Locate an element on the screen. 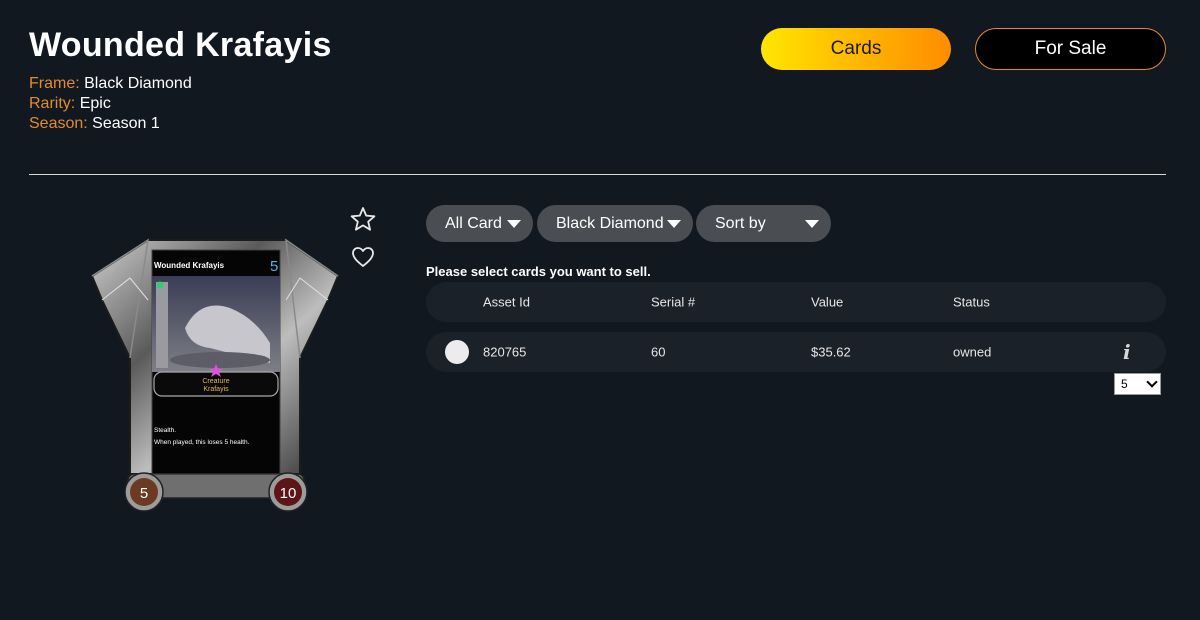  rarity-value: Epic is located at coordinates (95, 103).